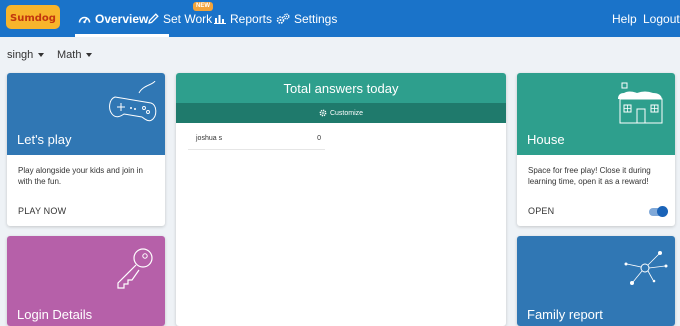 The image size is (680, 326). I want to click on nav-set-work-label: Set Work, so click(188, 18).